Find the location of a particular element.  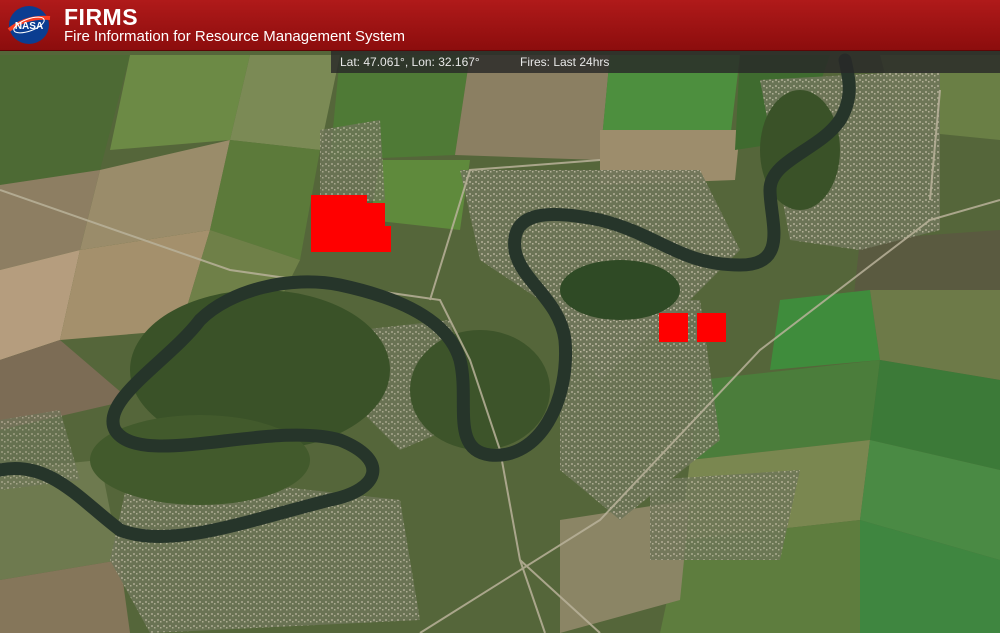

app-title: FIRMS is located at coordinates (101, 17).